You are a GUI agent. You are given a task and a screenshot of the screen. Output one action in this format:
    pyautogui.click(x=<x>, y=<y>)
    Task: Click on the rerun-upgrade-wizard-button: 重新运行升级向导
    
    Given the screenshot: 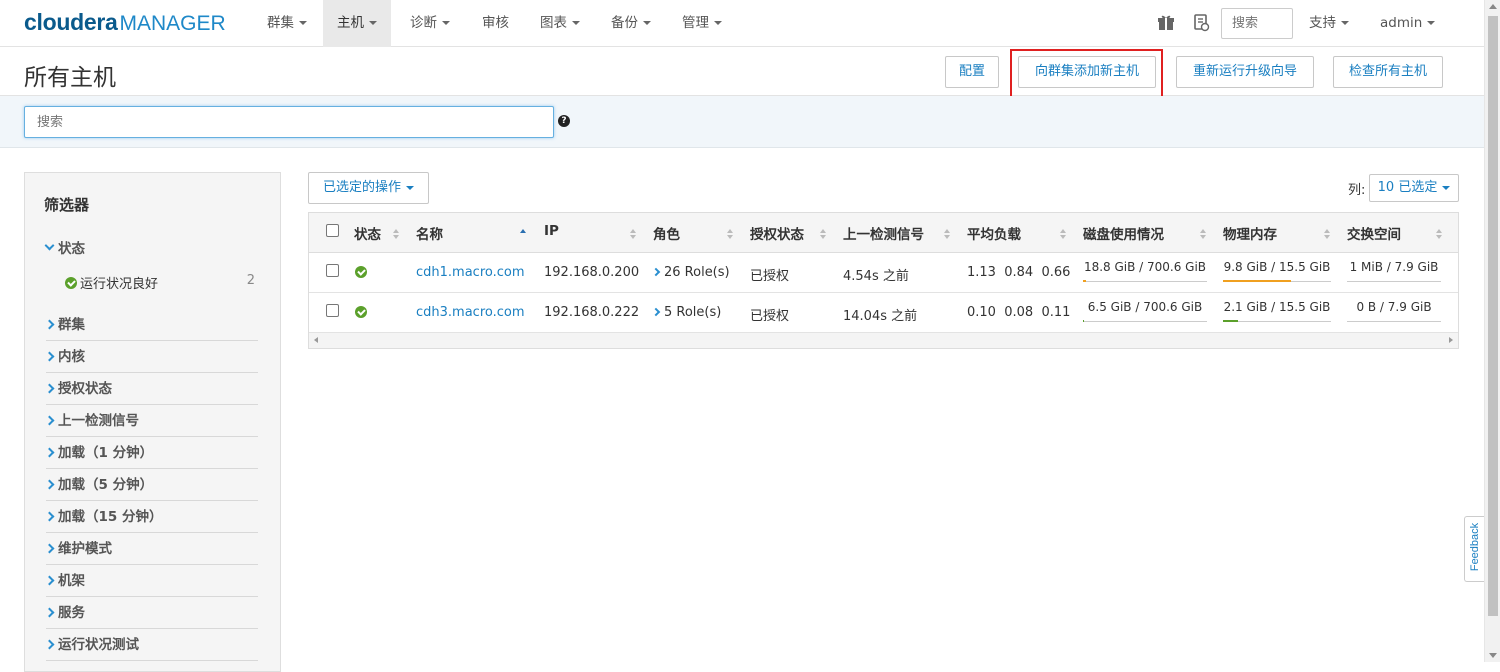 What is the action you would take?
    pyautogui.click(x=1245, y=72)
    